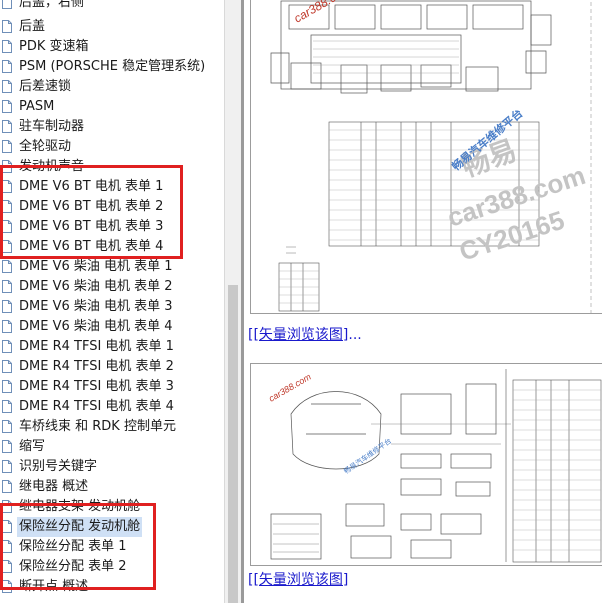 This screenshot has height=603, width=602. Describe the element at coordinates (73, 546) in the screenshot. I see `tree-item-label: 保险丝分配 表单 1` at that location.